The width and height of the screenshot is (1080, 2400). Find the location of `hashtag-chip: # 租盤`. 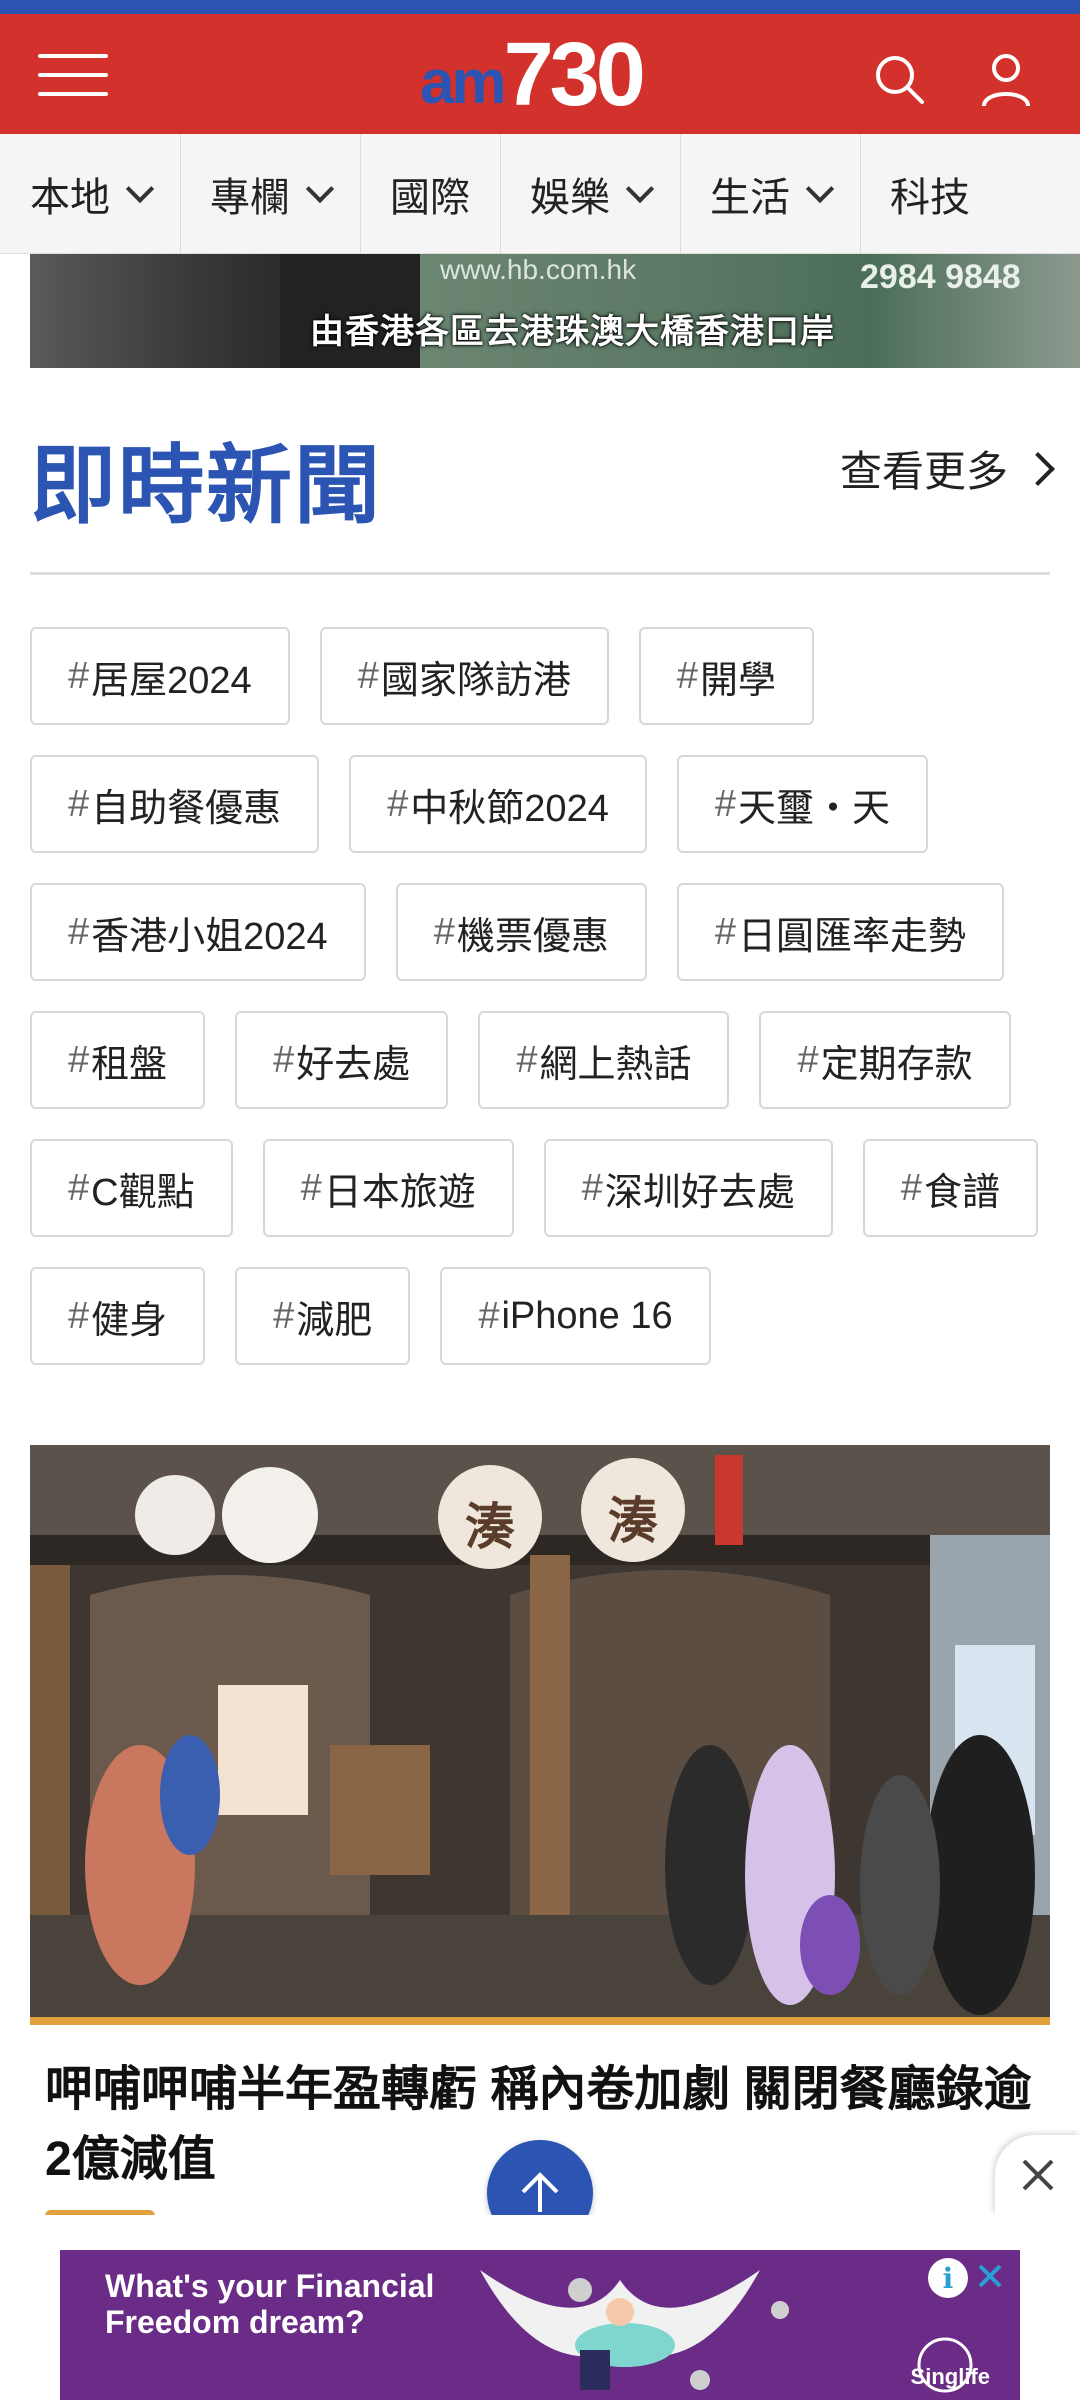

hashtag-chip: # 租盤 is located at coordinates (118, 1060).